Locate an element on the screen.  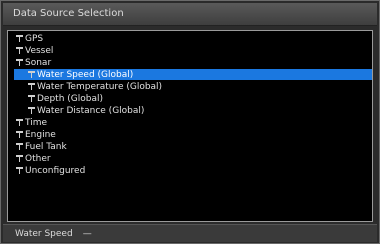
window-title: Data Source Selection is located at coordinates (68, 13).